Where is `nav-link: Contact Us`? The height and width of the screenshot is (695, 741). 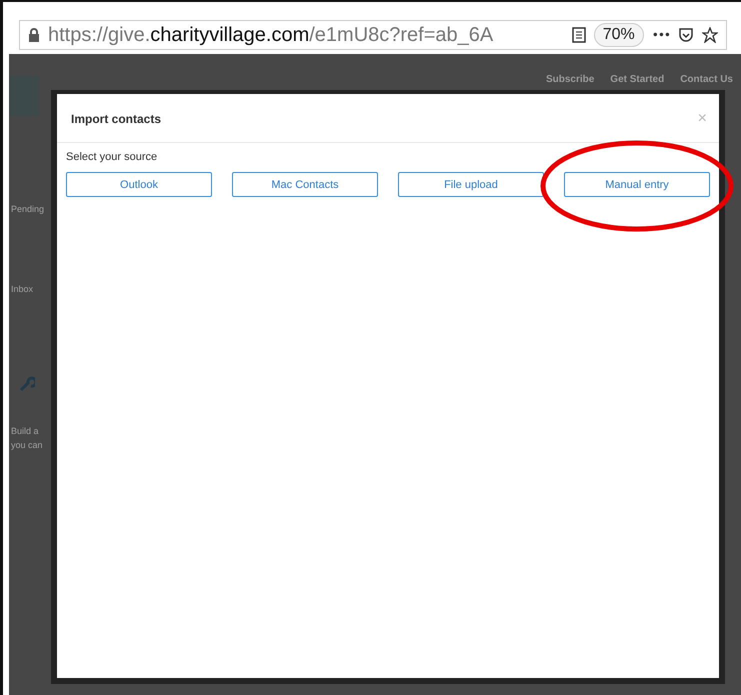 nav-link: Contact Us is located at coordinates (706, 80).